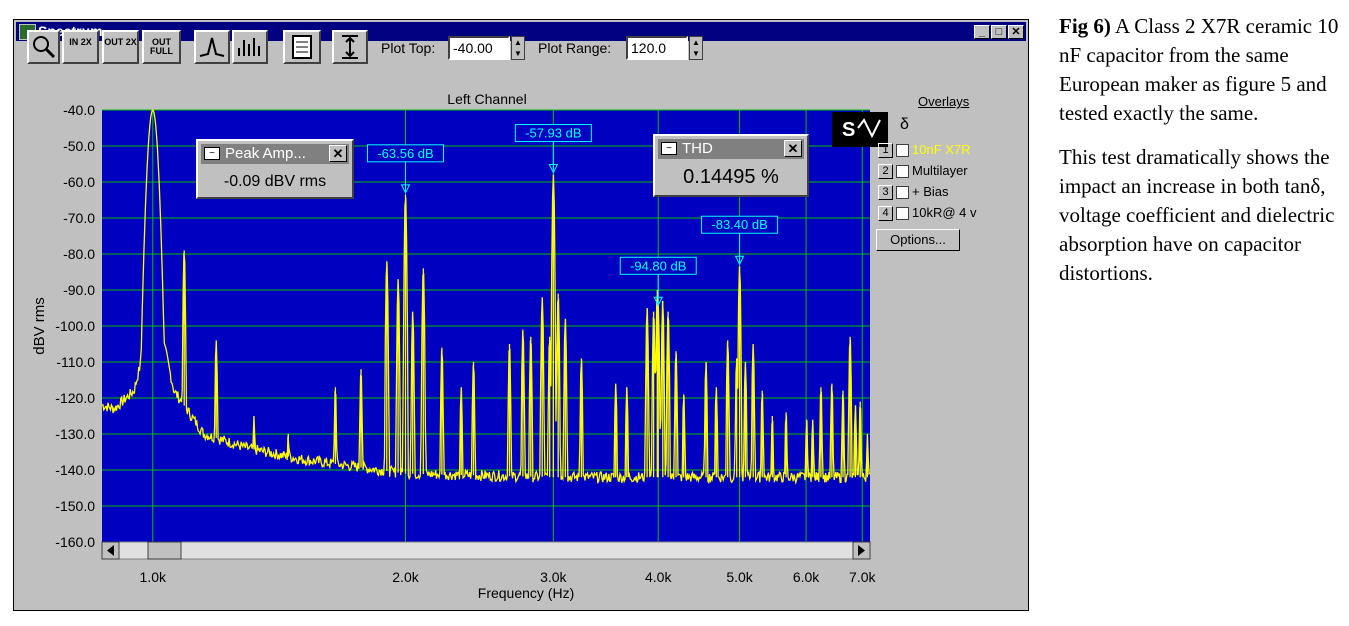 This screenshot has height=626, width=1349. What do you see at coordinates (405, 577) in the screenshot?
I see `x-tick-label: 2.0k` at bounding box center [405, 577].